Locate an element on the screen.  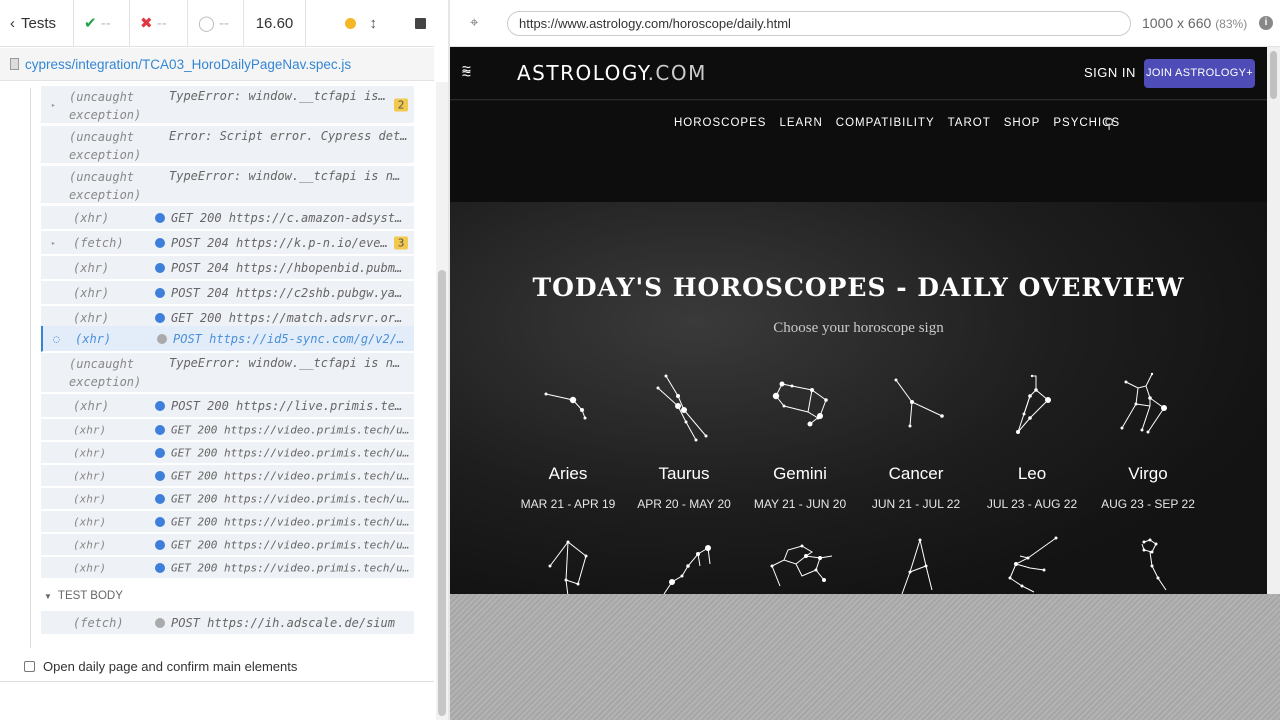
sign-card-taurus: Taurus APR 20 - MAY 20 is located at coordinates (684, 440).